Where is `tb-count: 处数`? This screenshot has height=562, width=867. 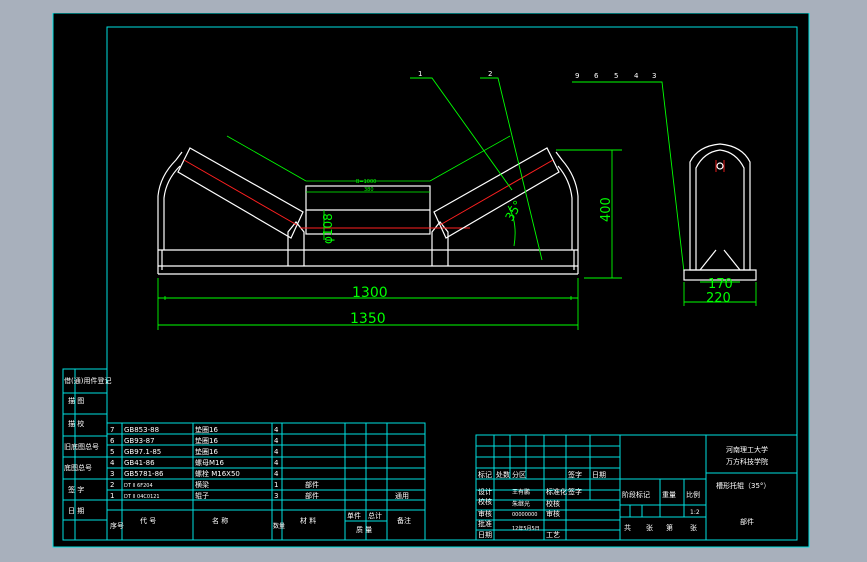 tb-count: 处数 is located at coordinates (503, 474).